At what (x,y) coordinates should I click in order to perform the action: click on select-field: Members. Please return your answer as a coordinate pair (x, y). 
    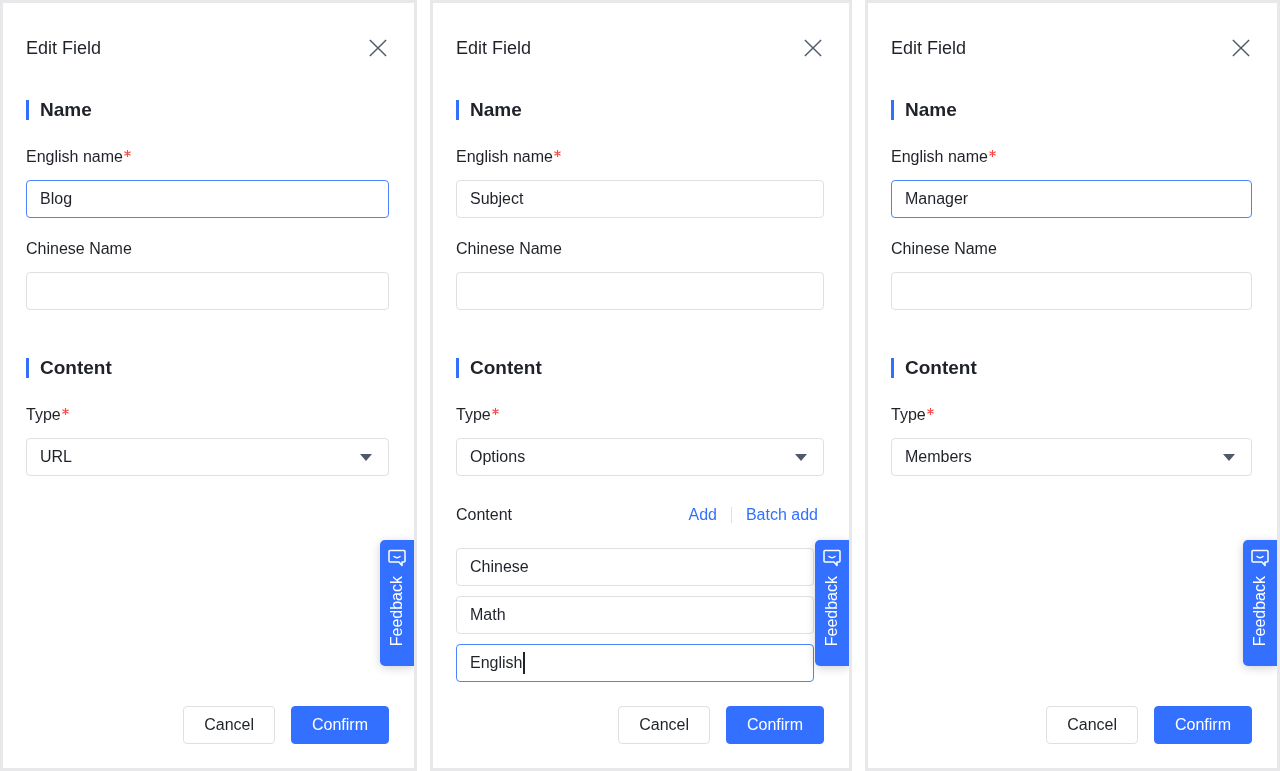
    Looking at the image, I should click on (1071, 457).